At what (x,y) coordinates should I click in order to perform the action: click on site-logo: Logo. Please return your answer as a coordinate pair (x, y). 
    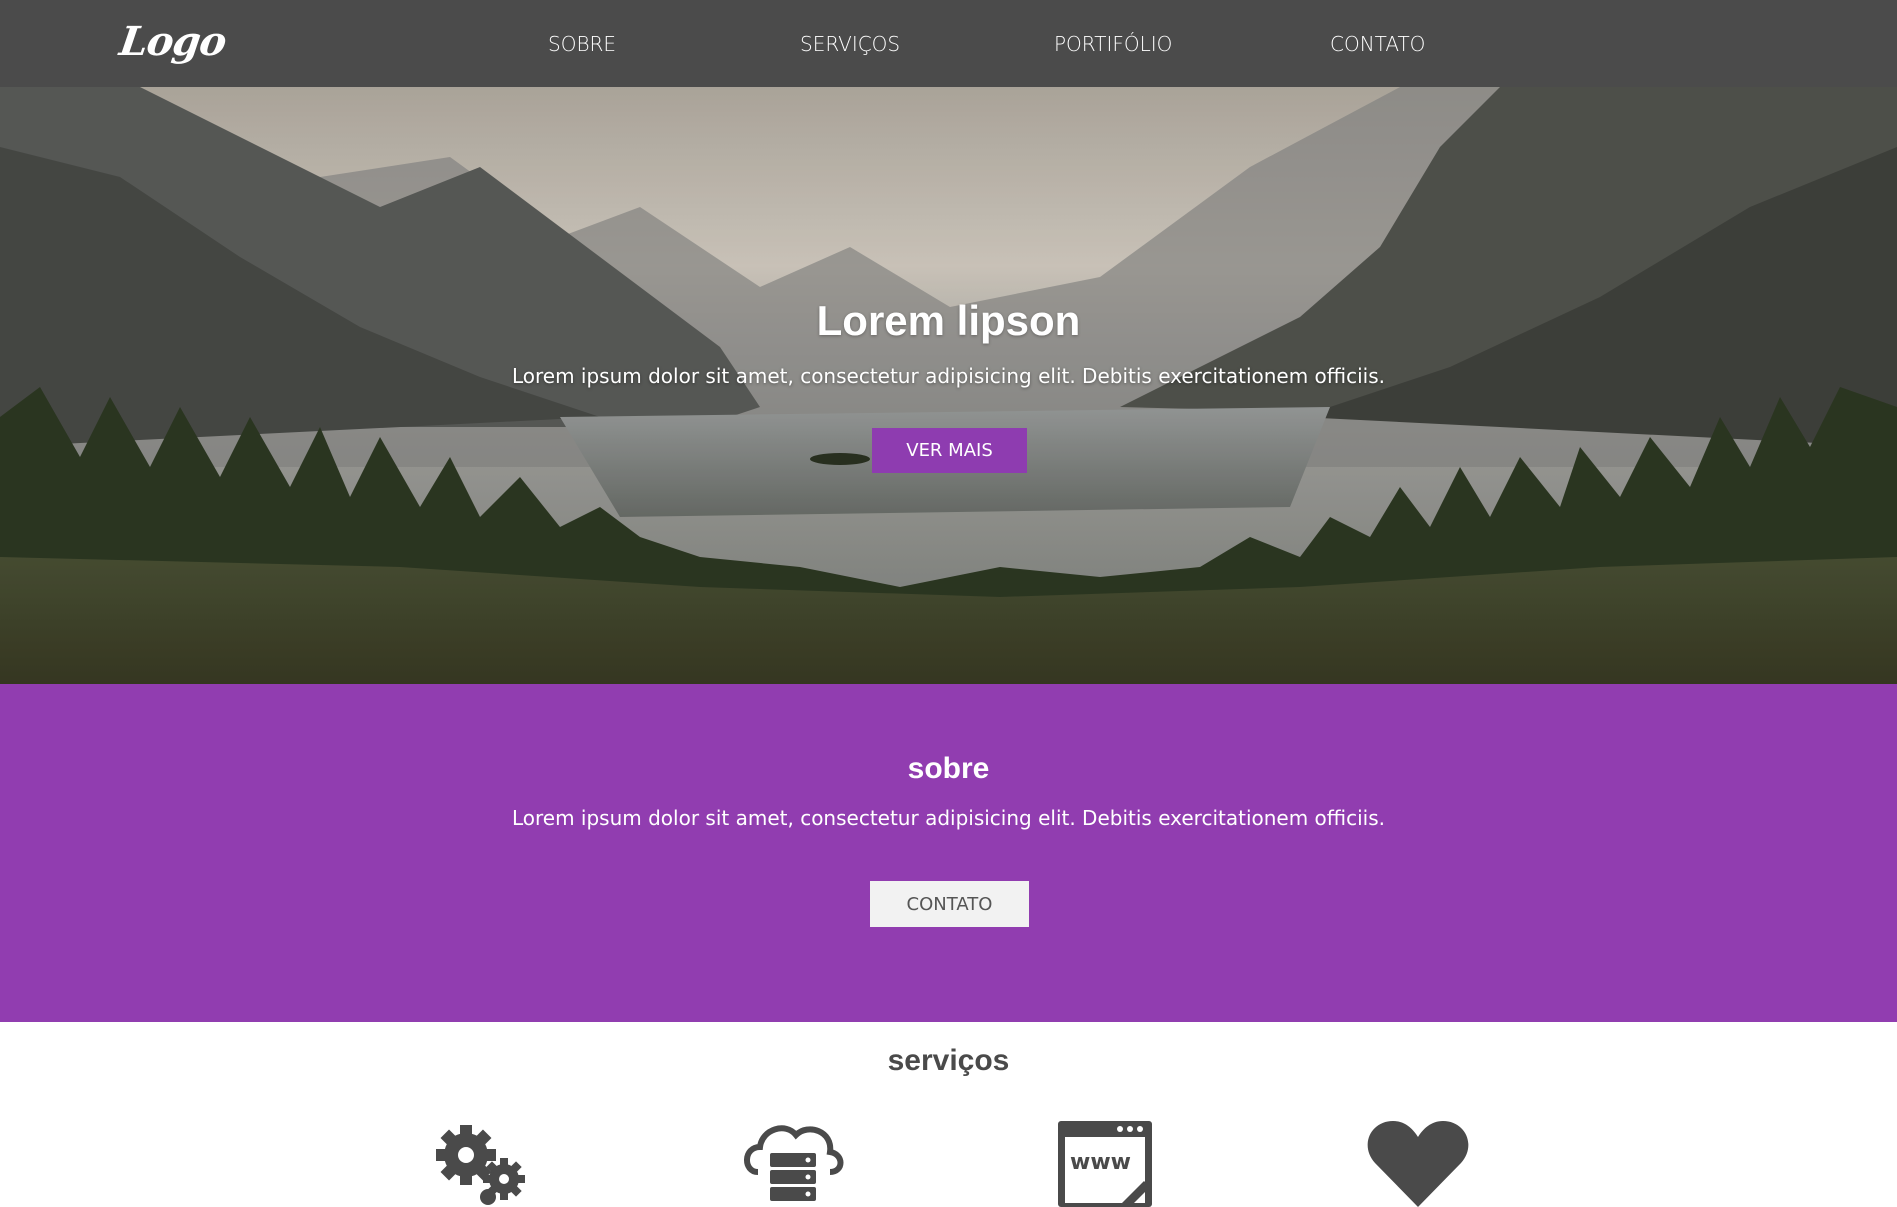
    Looking at the image, I should click on (173, 41).